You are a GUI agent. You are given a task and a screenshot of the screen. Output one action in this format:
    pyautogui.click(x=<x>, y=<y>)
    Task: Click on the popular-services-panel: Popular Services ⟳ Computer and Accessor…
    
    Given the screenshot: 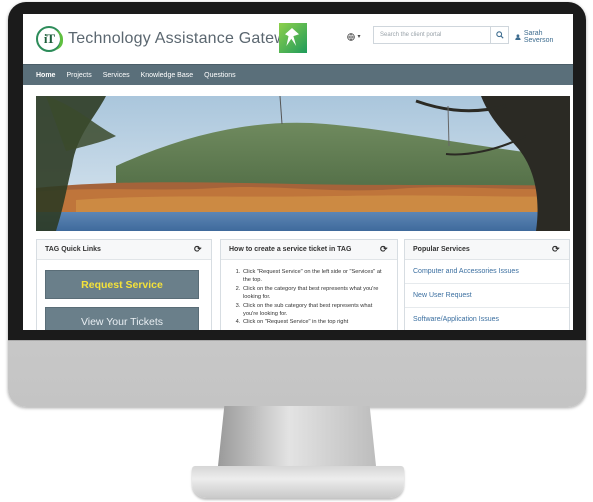 What is the action you would take?
    pyautogui.click(x=487, y=284)
    